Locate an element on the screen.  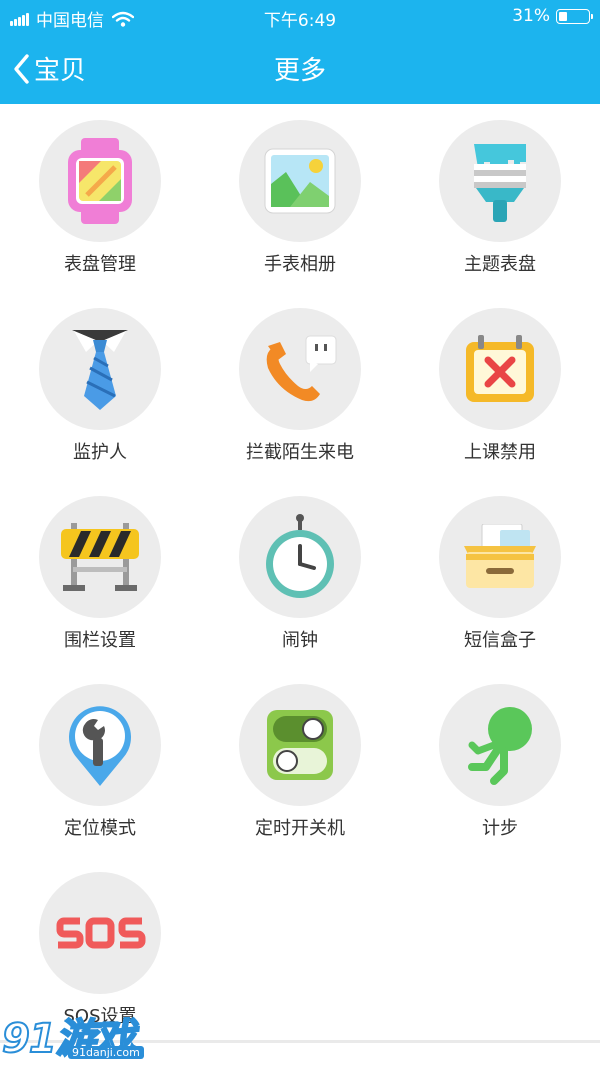
feature-label: 主题表盘 is located at coordinates (500, 264).